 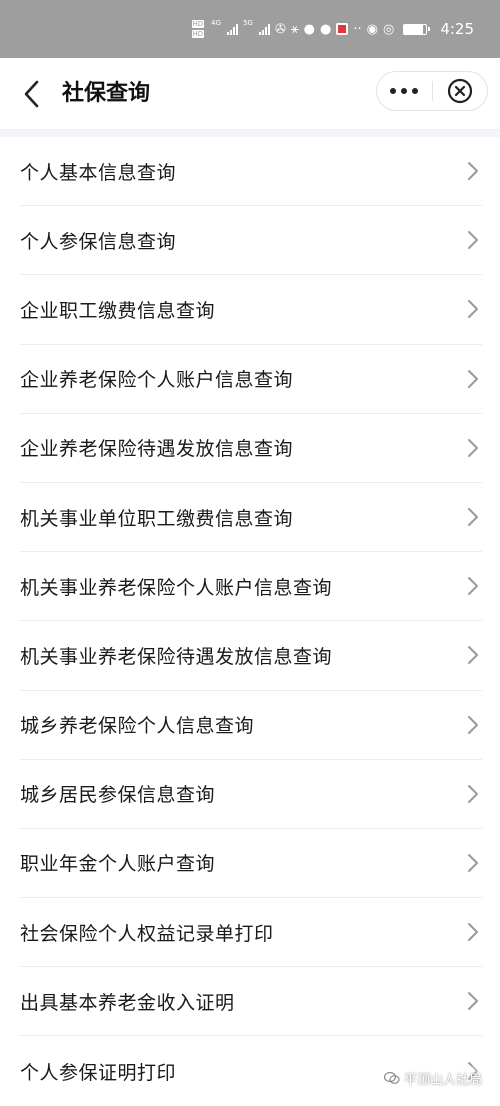 What do you see at coordinates (98, 241) in the screenshot?
I see `menu-item-label: 个人参保信息查询` at bounding box center [98, 241].